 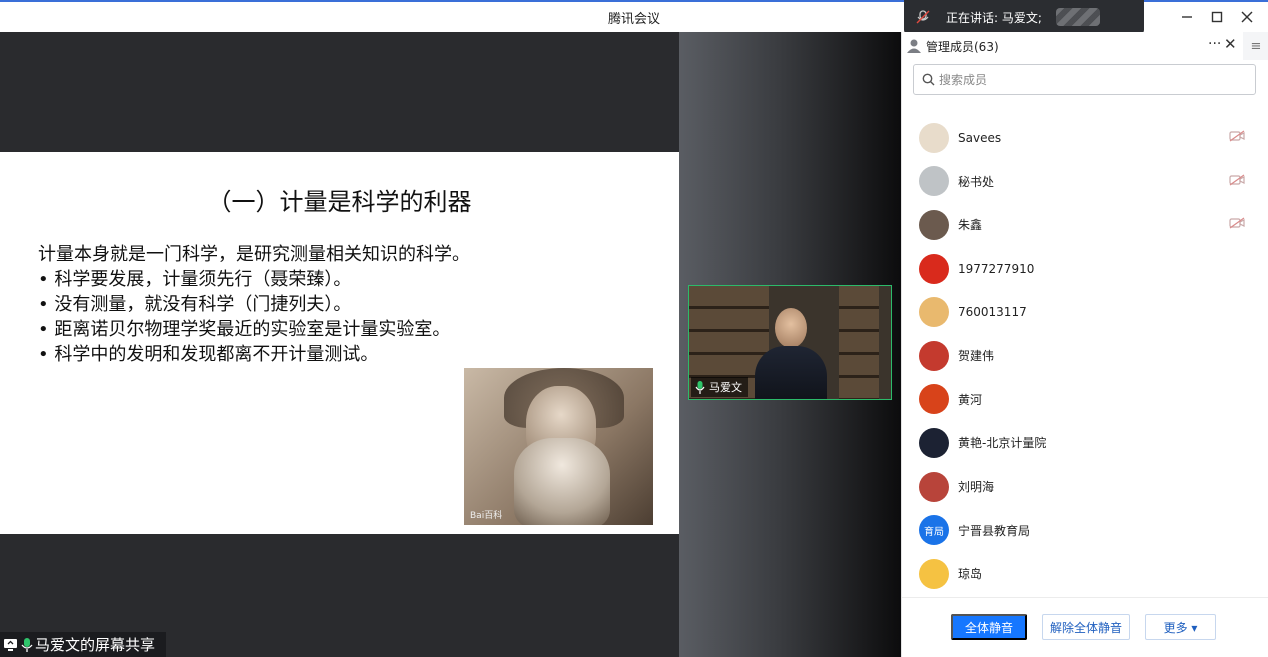 What do you see at coordinates (725, 387) in the screenshot?
I see `video-name: 马爱文` at bounding box center [725, 387].